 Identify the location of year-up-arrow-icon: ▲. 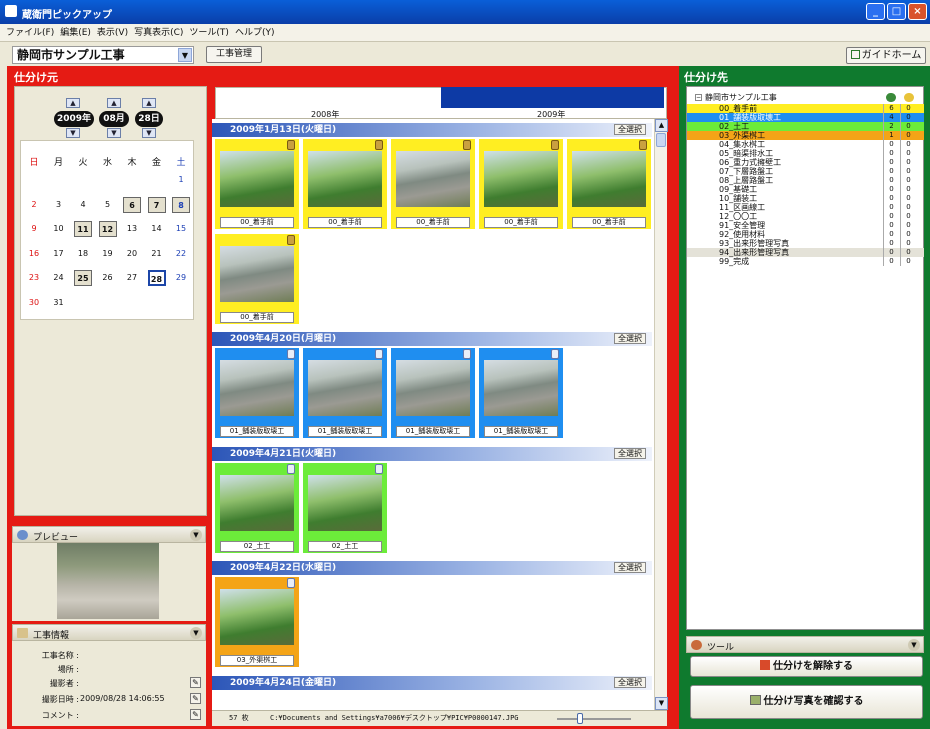
(73, 103).